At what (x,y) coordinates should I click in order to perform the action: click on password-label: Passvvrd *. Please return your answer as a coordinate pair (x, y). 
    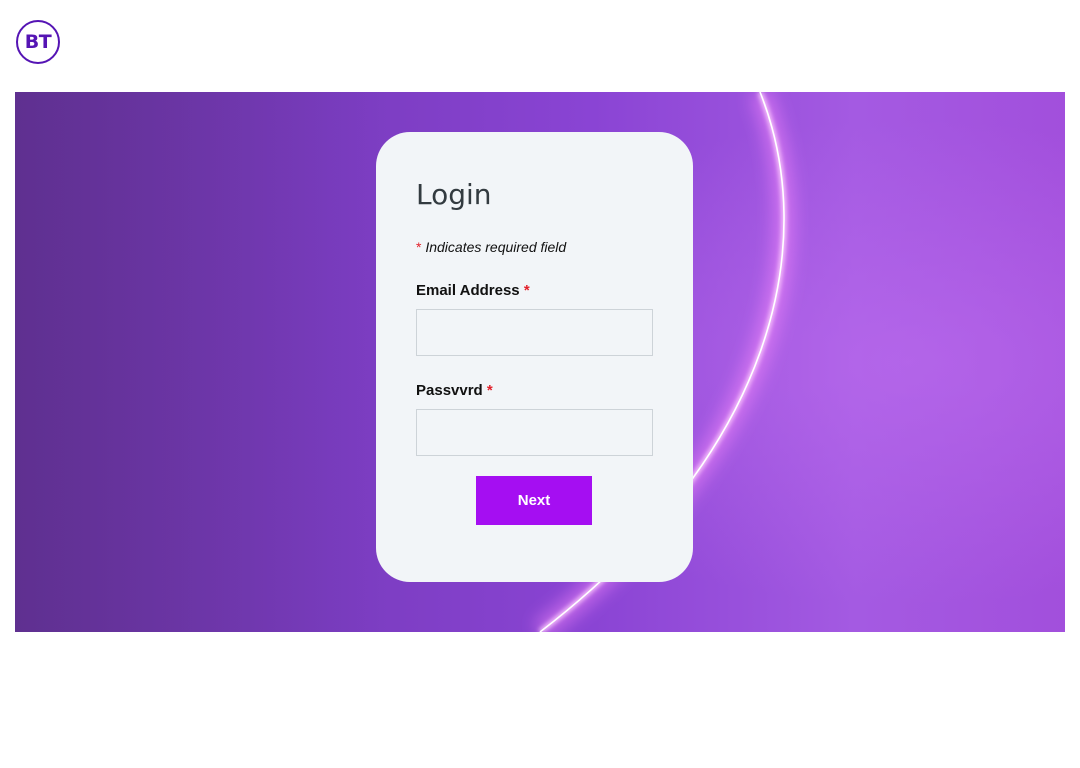
    Looking at the image, I should click on (454, 390).